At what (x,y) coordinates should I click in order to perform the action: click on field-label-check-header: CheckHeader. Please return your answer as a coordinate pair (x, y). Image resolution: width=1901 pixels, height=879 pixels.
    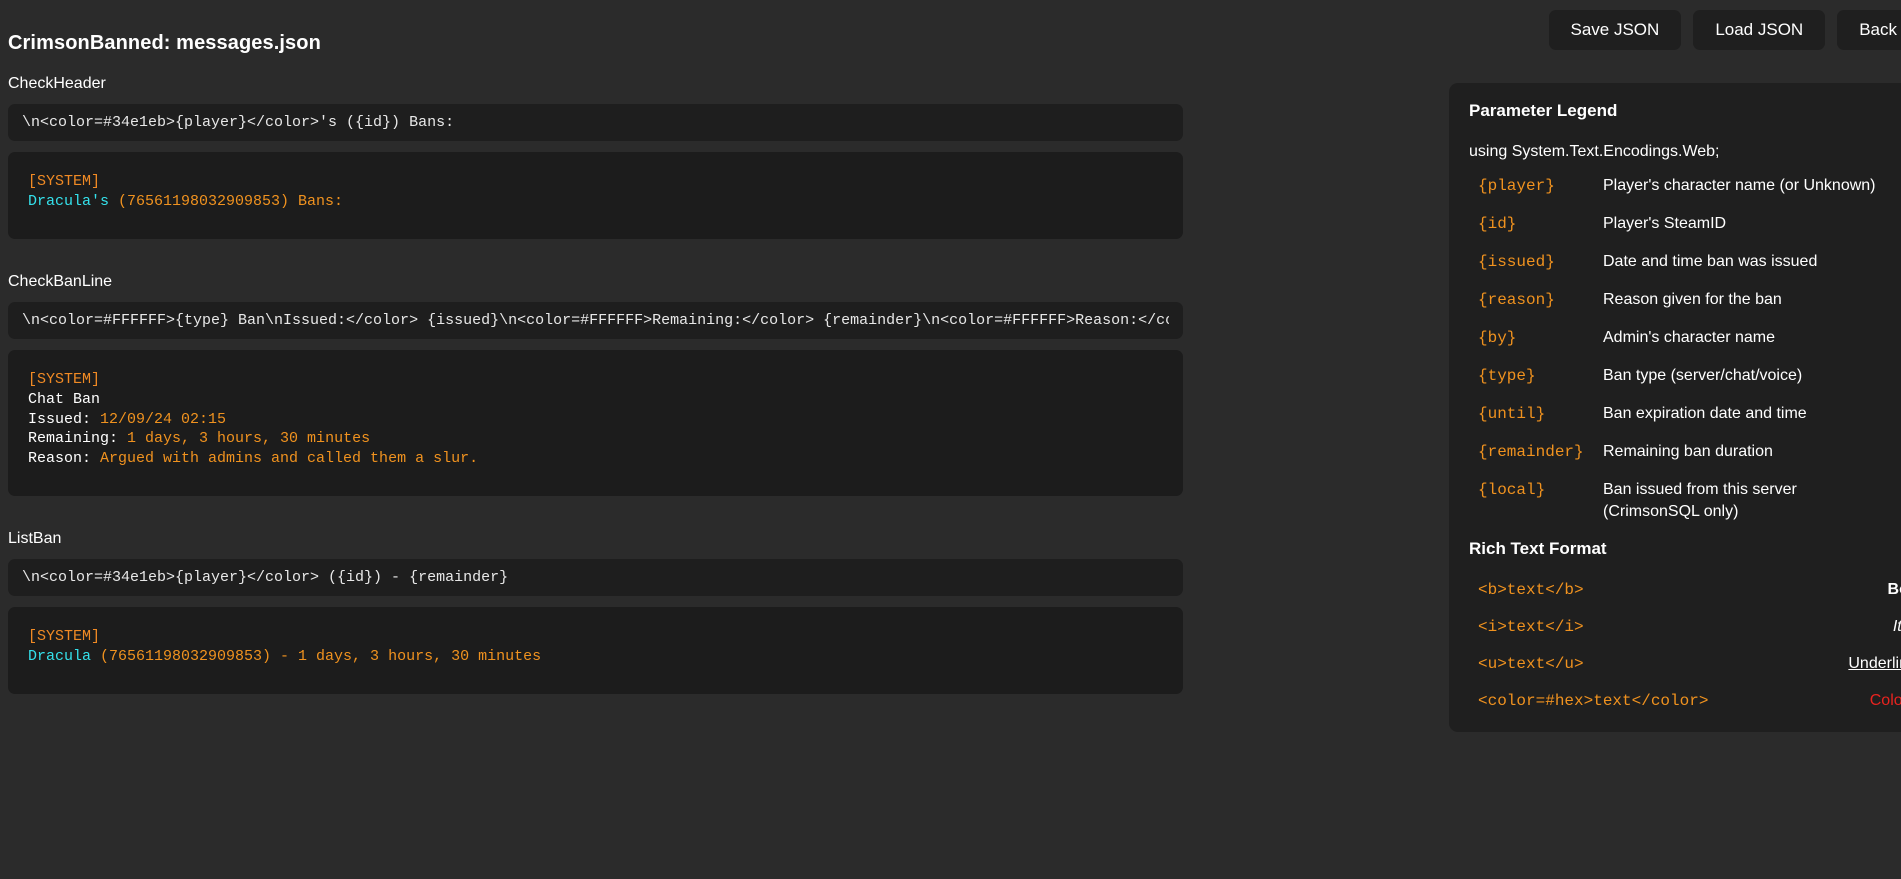
    Looking at the image, I should click on (57, 83).